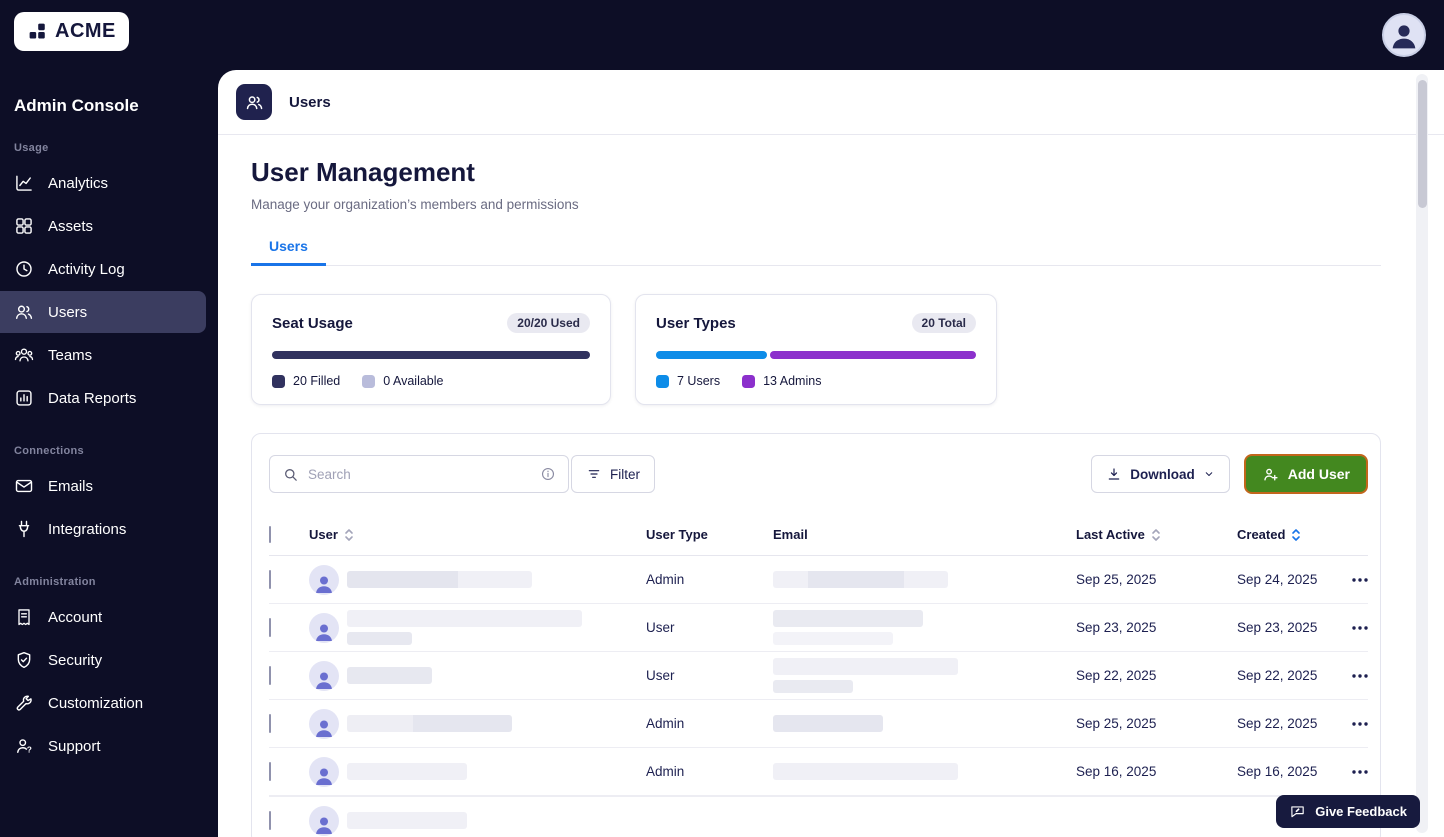  I want to click on section-label-administration: Administration, so click(55, 582).